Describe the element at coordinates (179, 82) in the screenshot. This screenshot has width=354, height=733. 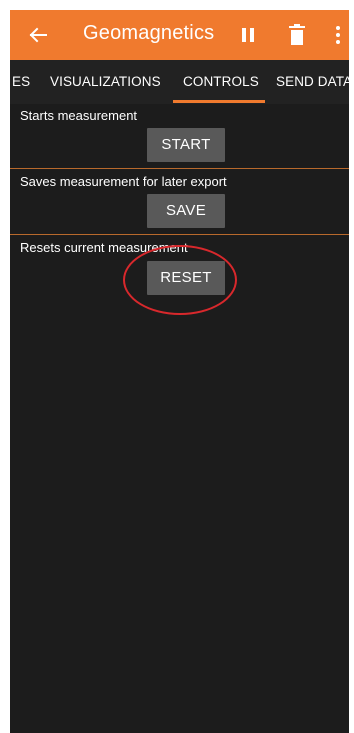
I see `tab-bar: ES VISUALIZATIONS CONTROLS SEND DATA` at that location.